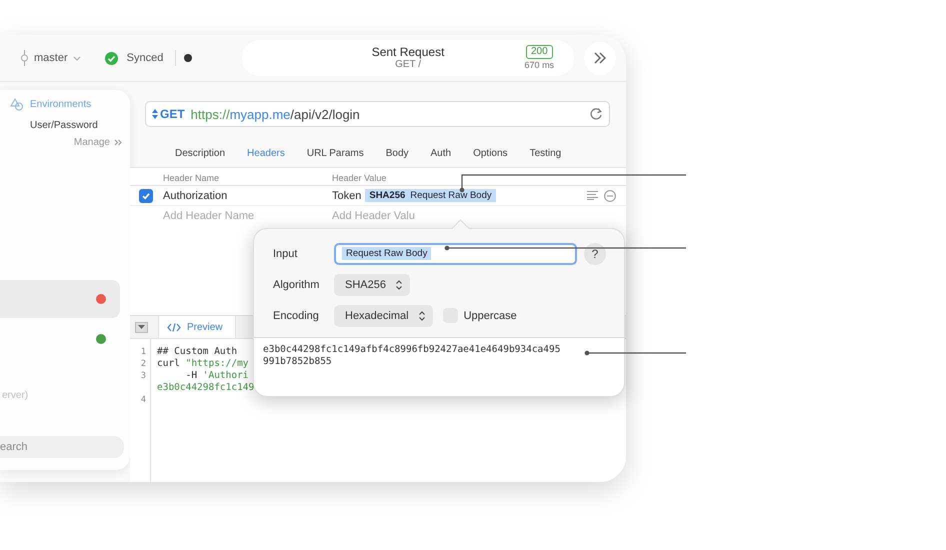 The width and height of the screenshot is (946, 550). I want to click on status-code-badge: 200, so click(539, 52).